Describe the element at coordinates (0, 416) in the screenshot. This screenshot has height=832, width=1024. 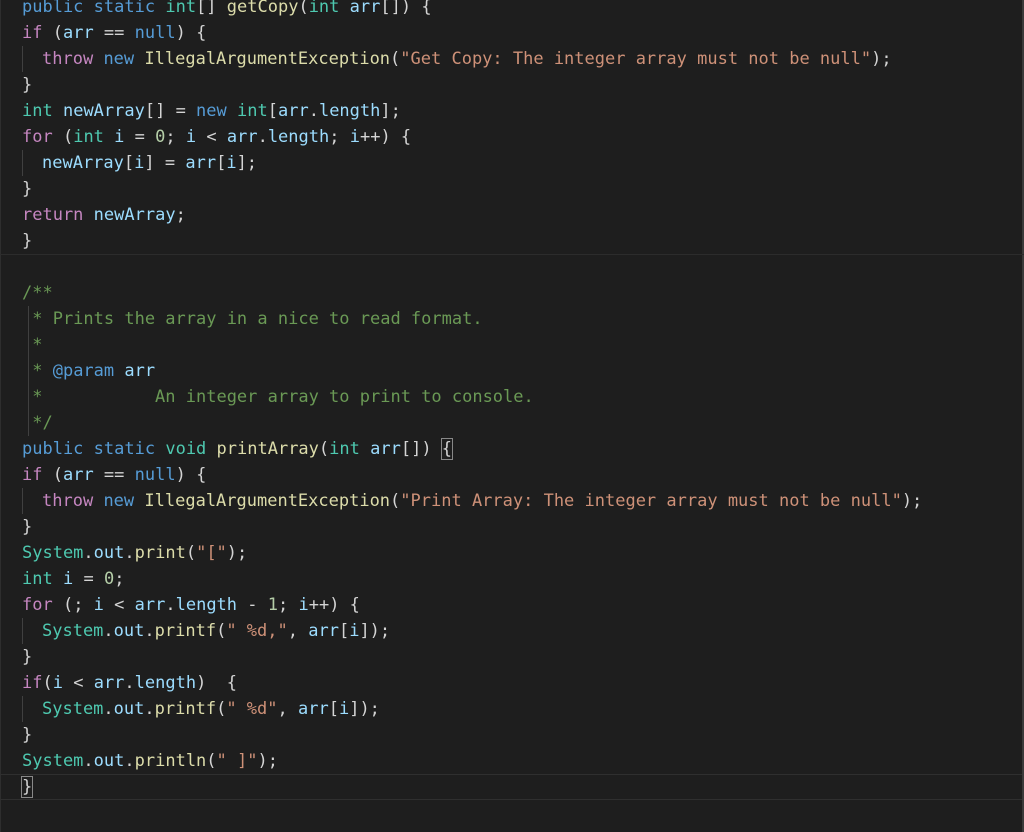
I see `left-edge-rule` at that location.